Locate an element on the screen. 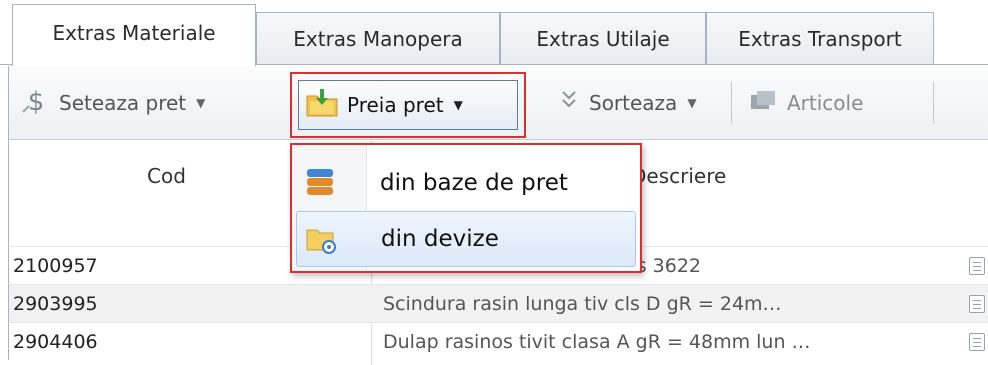  articole-label: Articole is located at coordinates (825, 103).